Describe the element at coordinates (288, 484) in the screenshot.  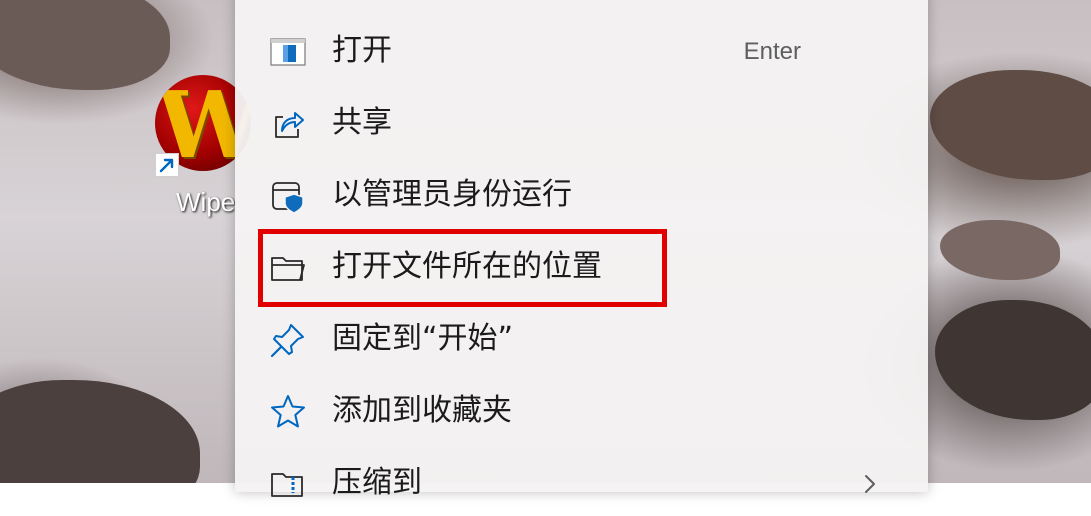
I see `zip-folder-icon` at that location.